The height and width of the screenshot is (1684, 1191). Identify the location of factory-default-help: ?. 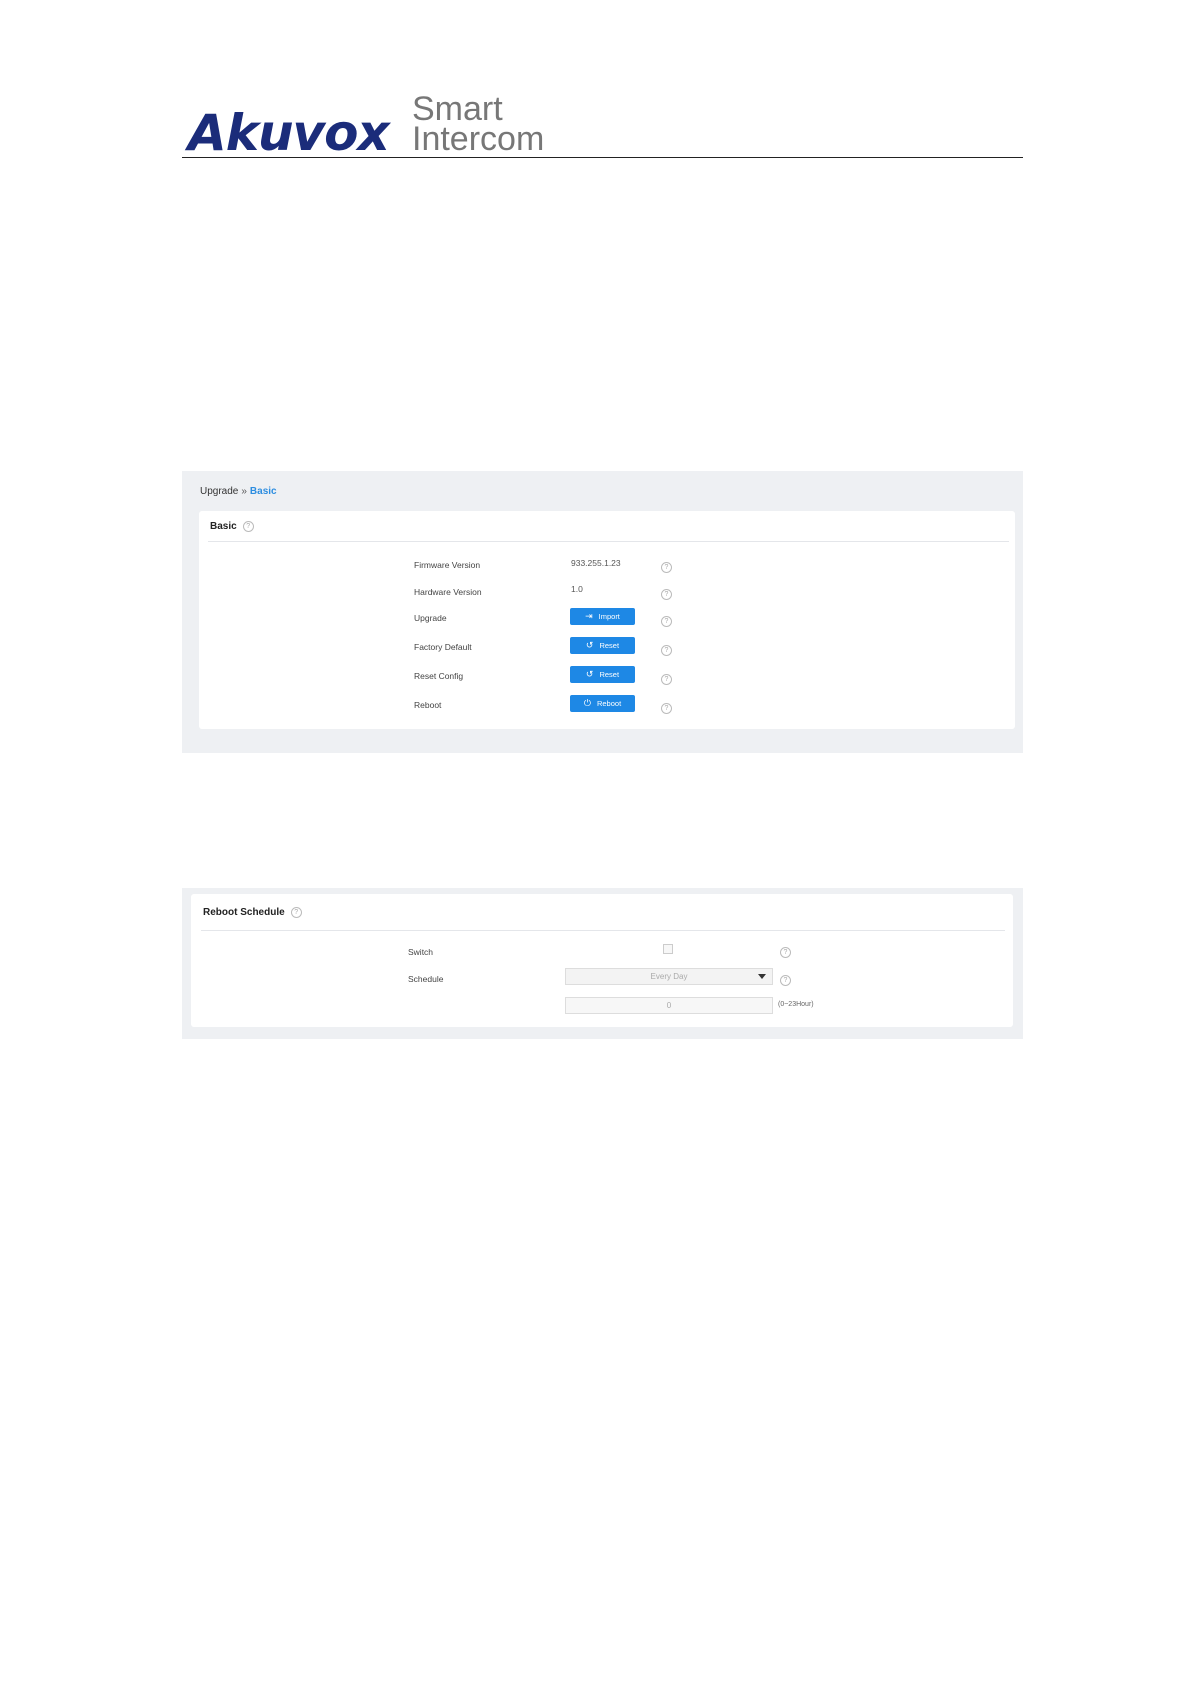
(666, 651).